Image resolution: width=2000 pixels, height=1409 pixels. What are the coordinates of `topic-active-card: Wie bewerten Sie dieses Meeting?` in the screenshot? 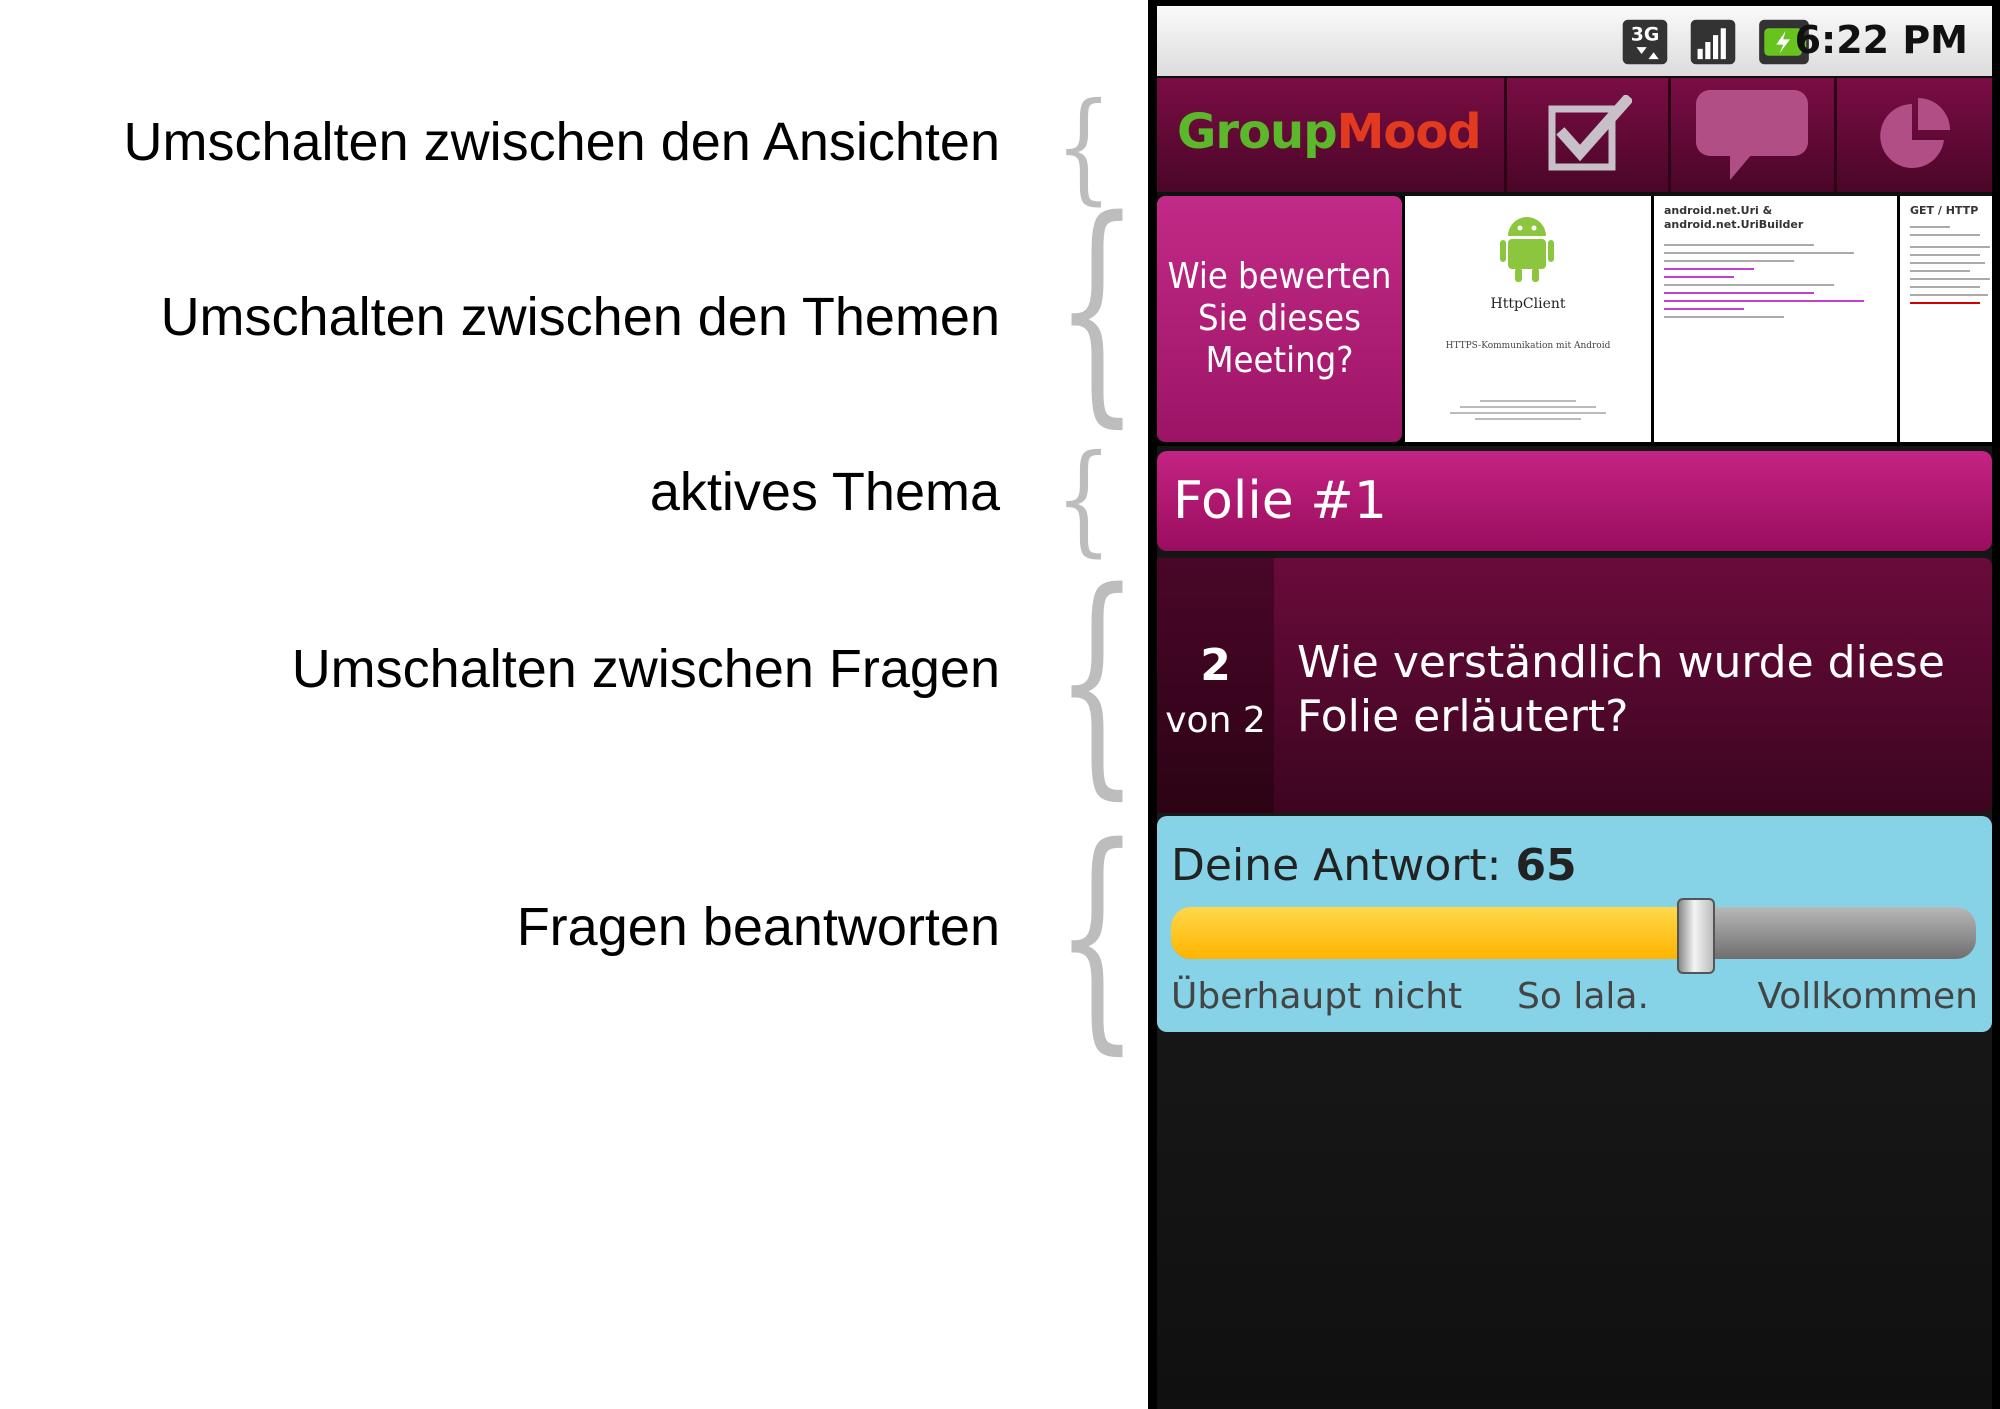 It's located at (1279, 319).